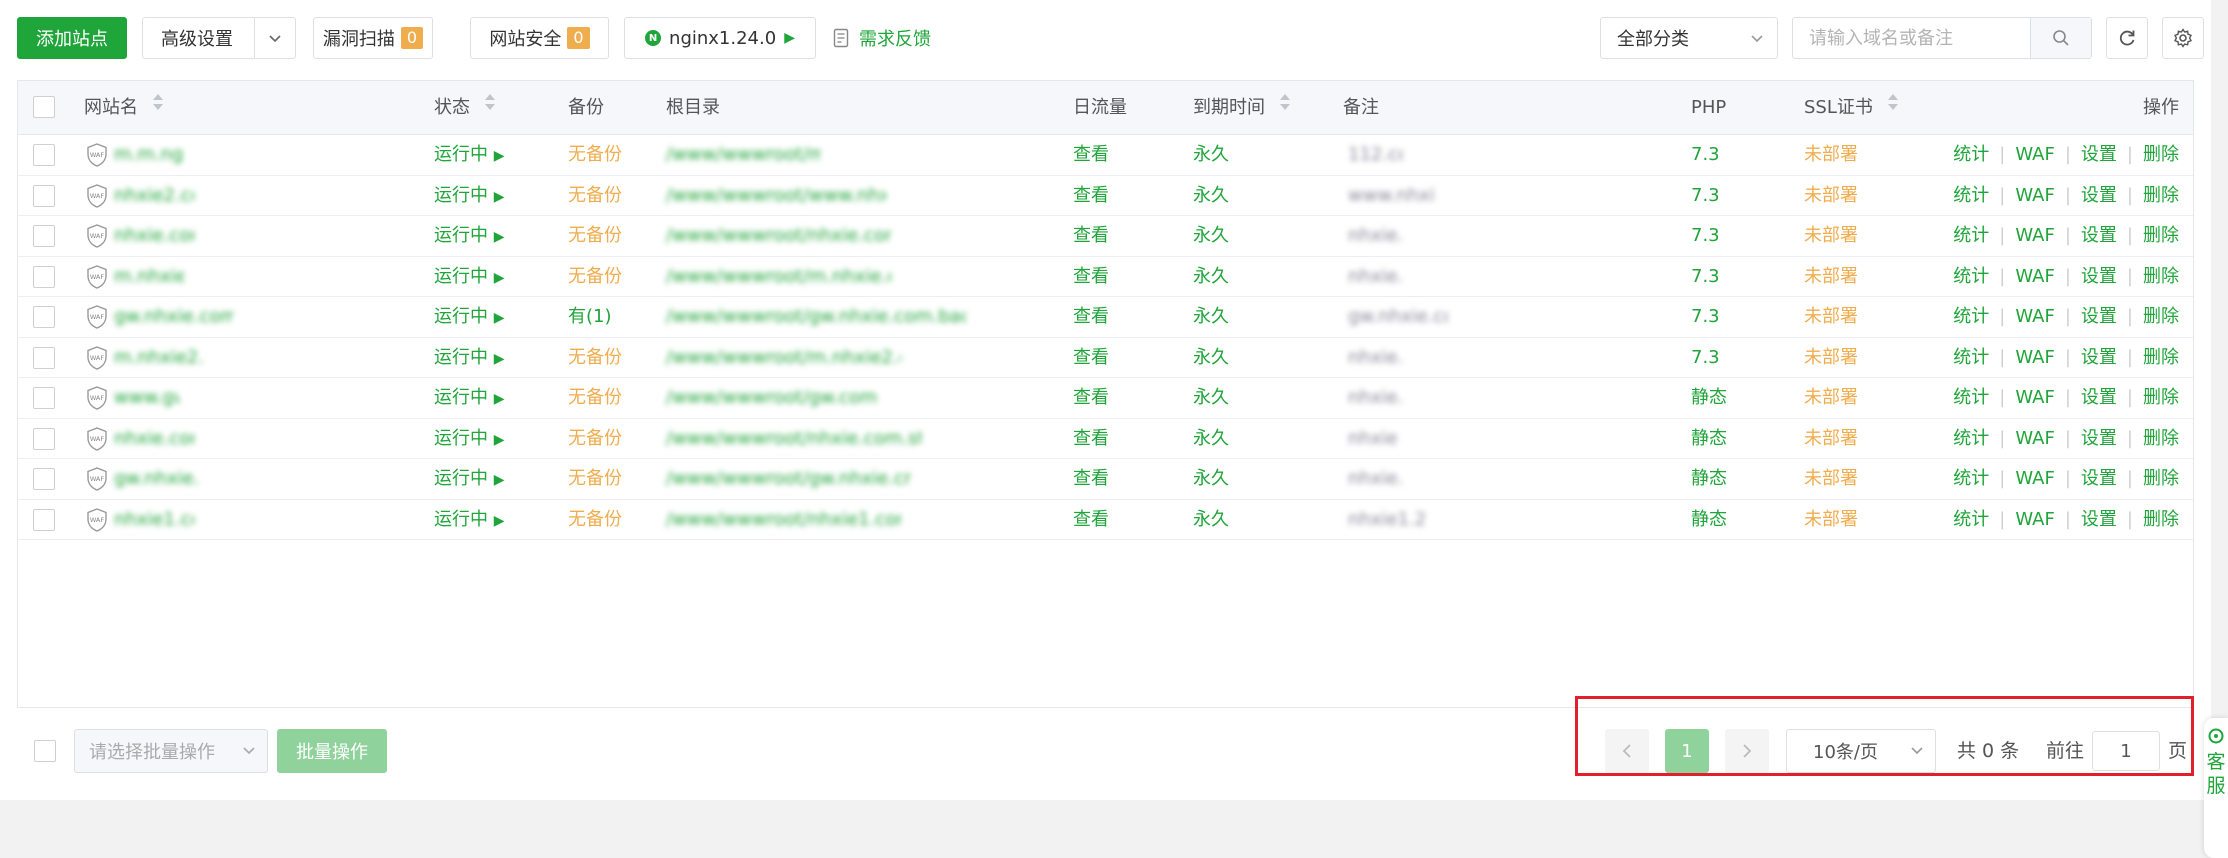 The height and width of the screenshot is (858, 2228). I want to click on batch-action-select: 请选择批量操作, so click(171, 751).